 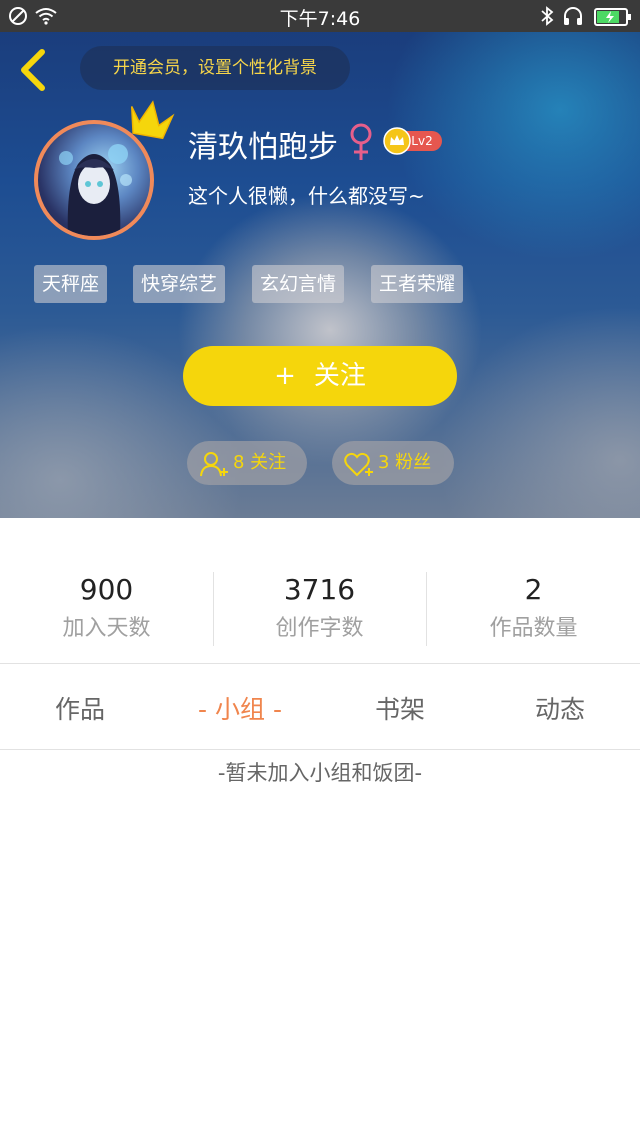 I want to click on avatar-image, so click(x=95, y=190).